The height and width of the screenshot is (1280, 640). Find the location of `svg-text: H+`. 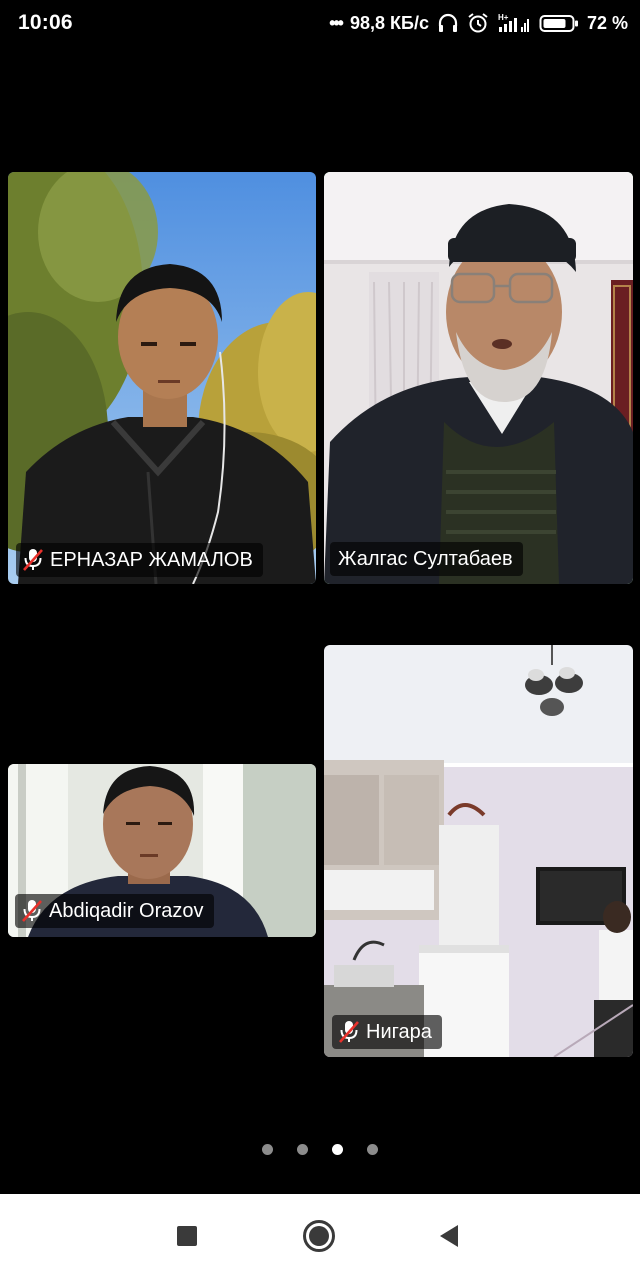

svg-text: H+ is located at coordinates (503, 17).